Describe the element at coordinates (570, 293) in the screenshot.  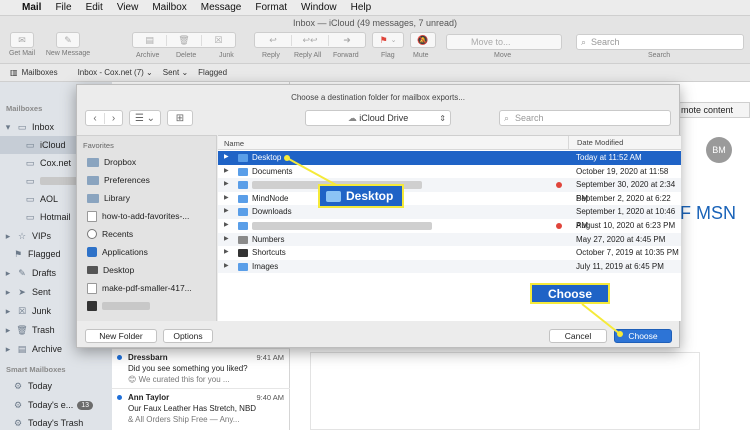
I see `choose-callout: Choose` at that location.